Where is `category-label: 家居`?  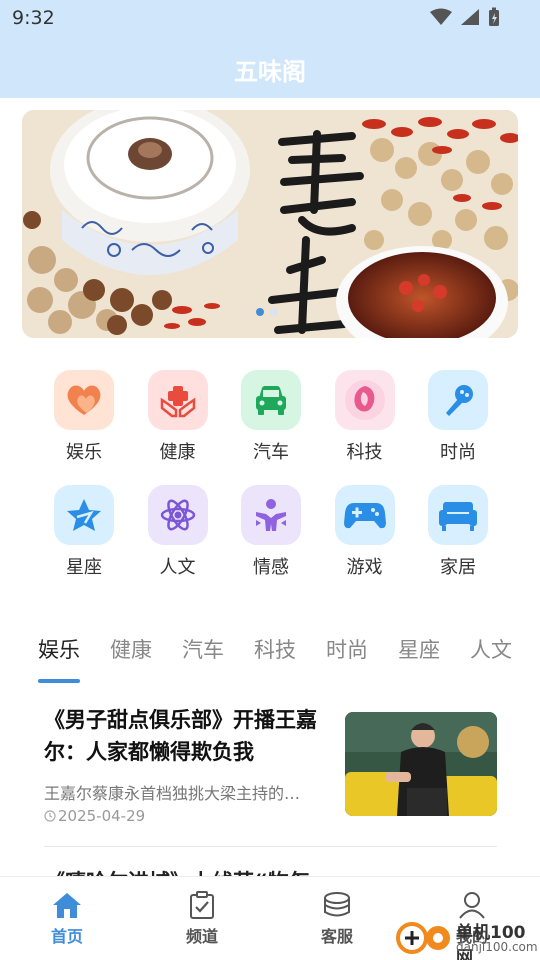
category-label: 家居 is located at coordinates (458, 567).